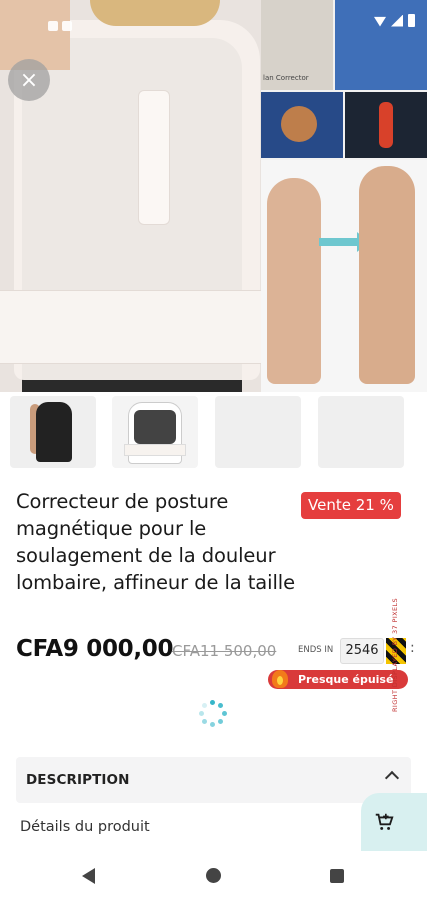 This screenshot has width=427, height=900. Describe the element at coordinates (362, 651) in the screenshot. I see `countdown-timer: 2546` at that location.